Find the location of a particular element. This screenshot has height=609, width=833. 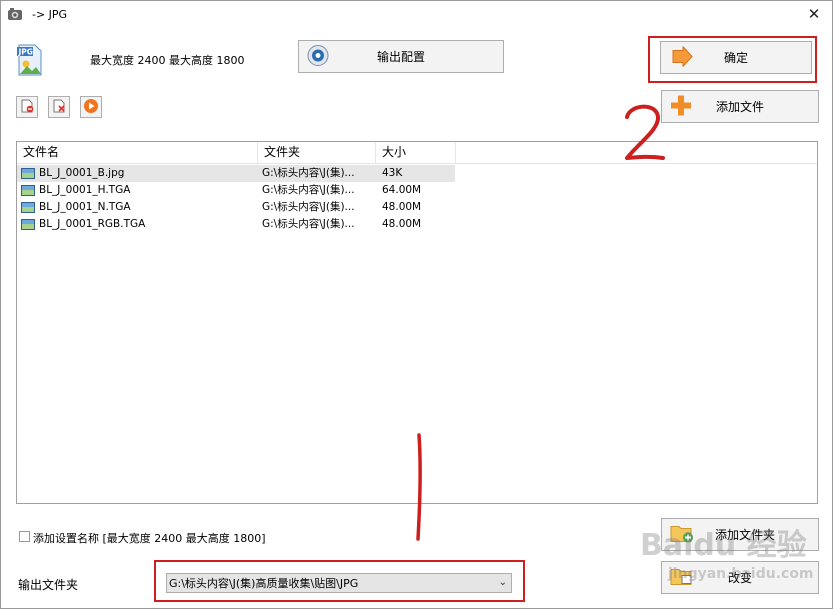

output-folder-label: 输出文件夹 is located at coordinates (48, 585).